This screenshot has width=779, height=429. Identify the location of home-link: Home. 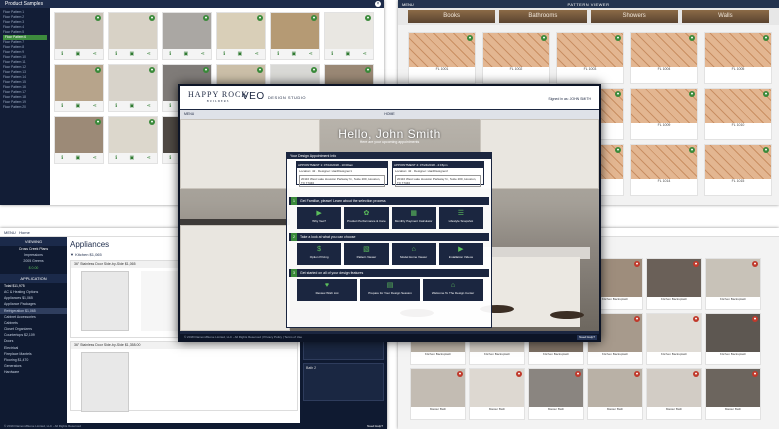
(24, 232).